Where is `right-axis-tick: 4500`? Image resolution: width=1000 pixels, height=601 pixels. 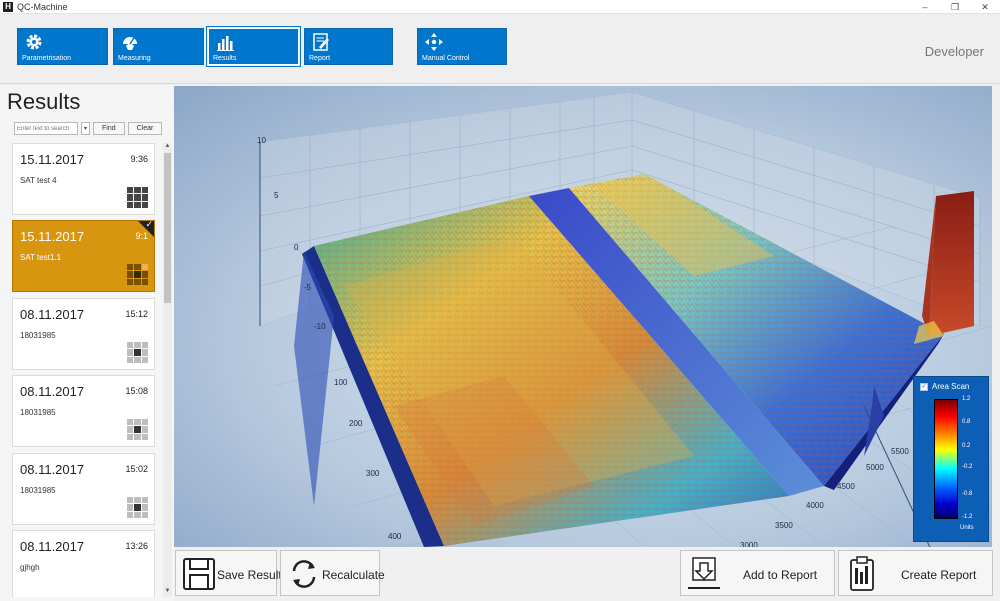 right-axis-tick: 4500 is located at coordinates (846, 486).